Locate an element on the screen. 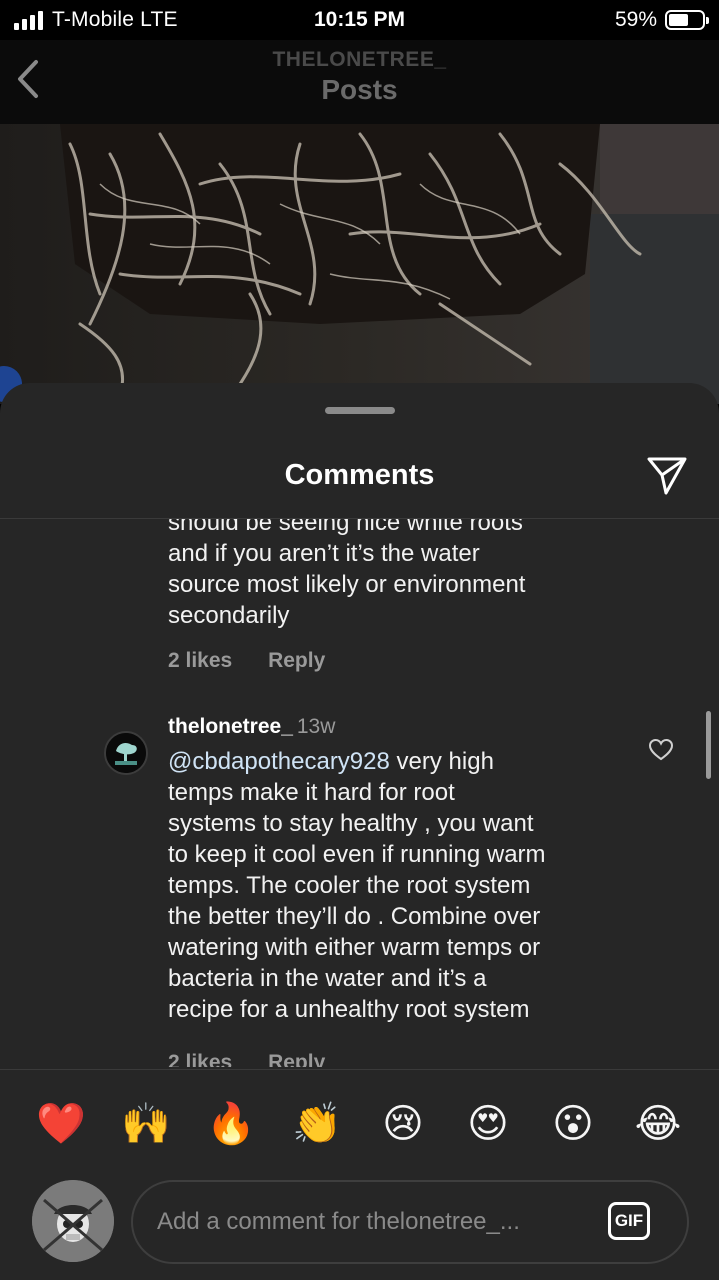  emoji-fire: 🔥 is located at coordinates (231, 1124).